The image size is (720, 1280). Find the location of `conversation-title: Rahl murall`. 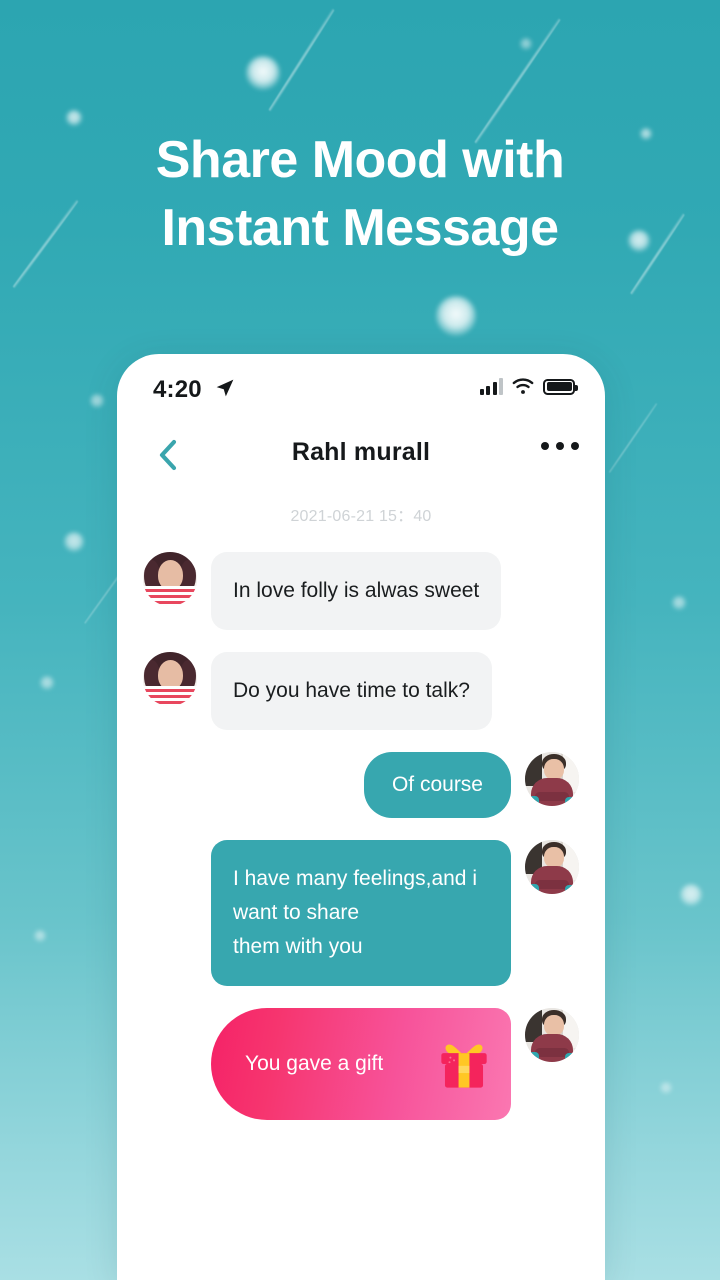

conversation-title: Rahl murall is located at coordinates (361, 452).